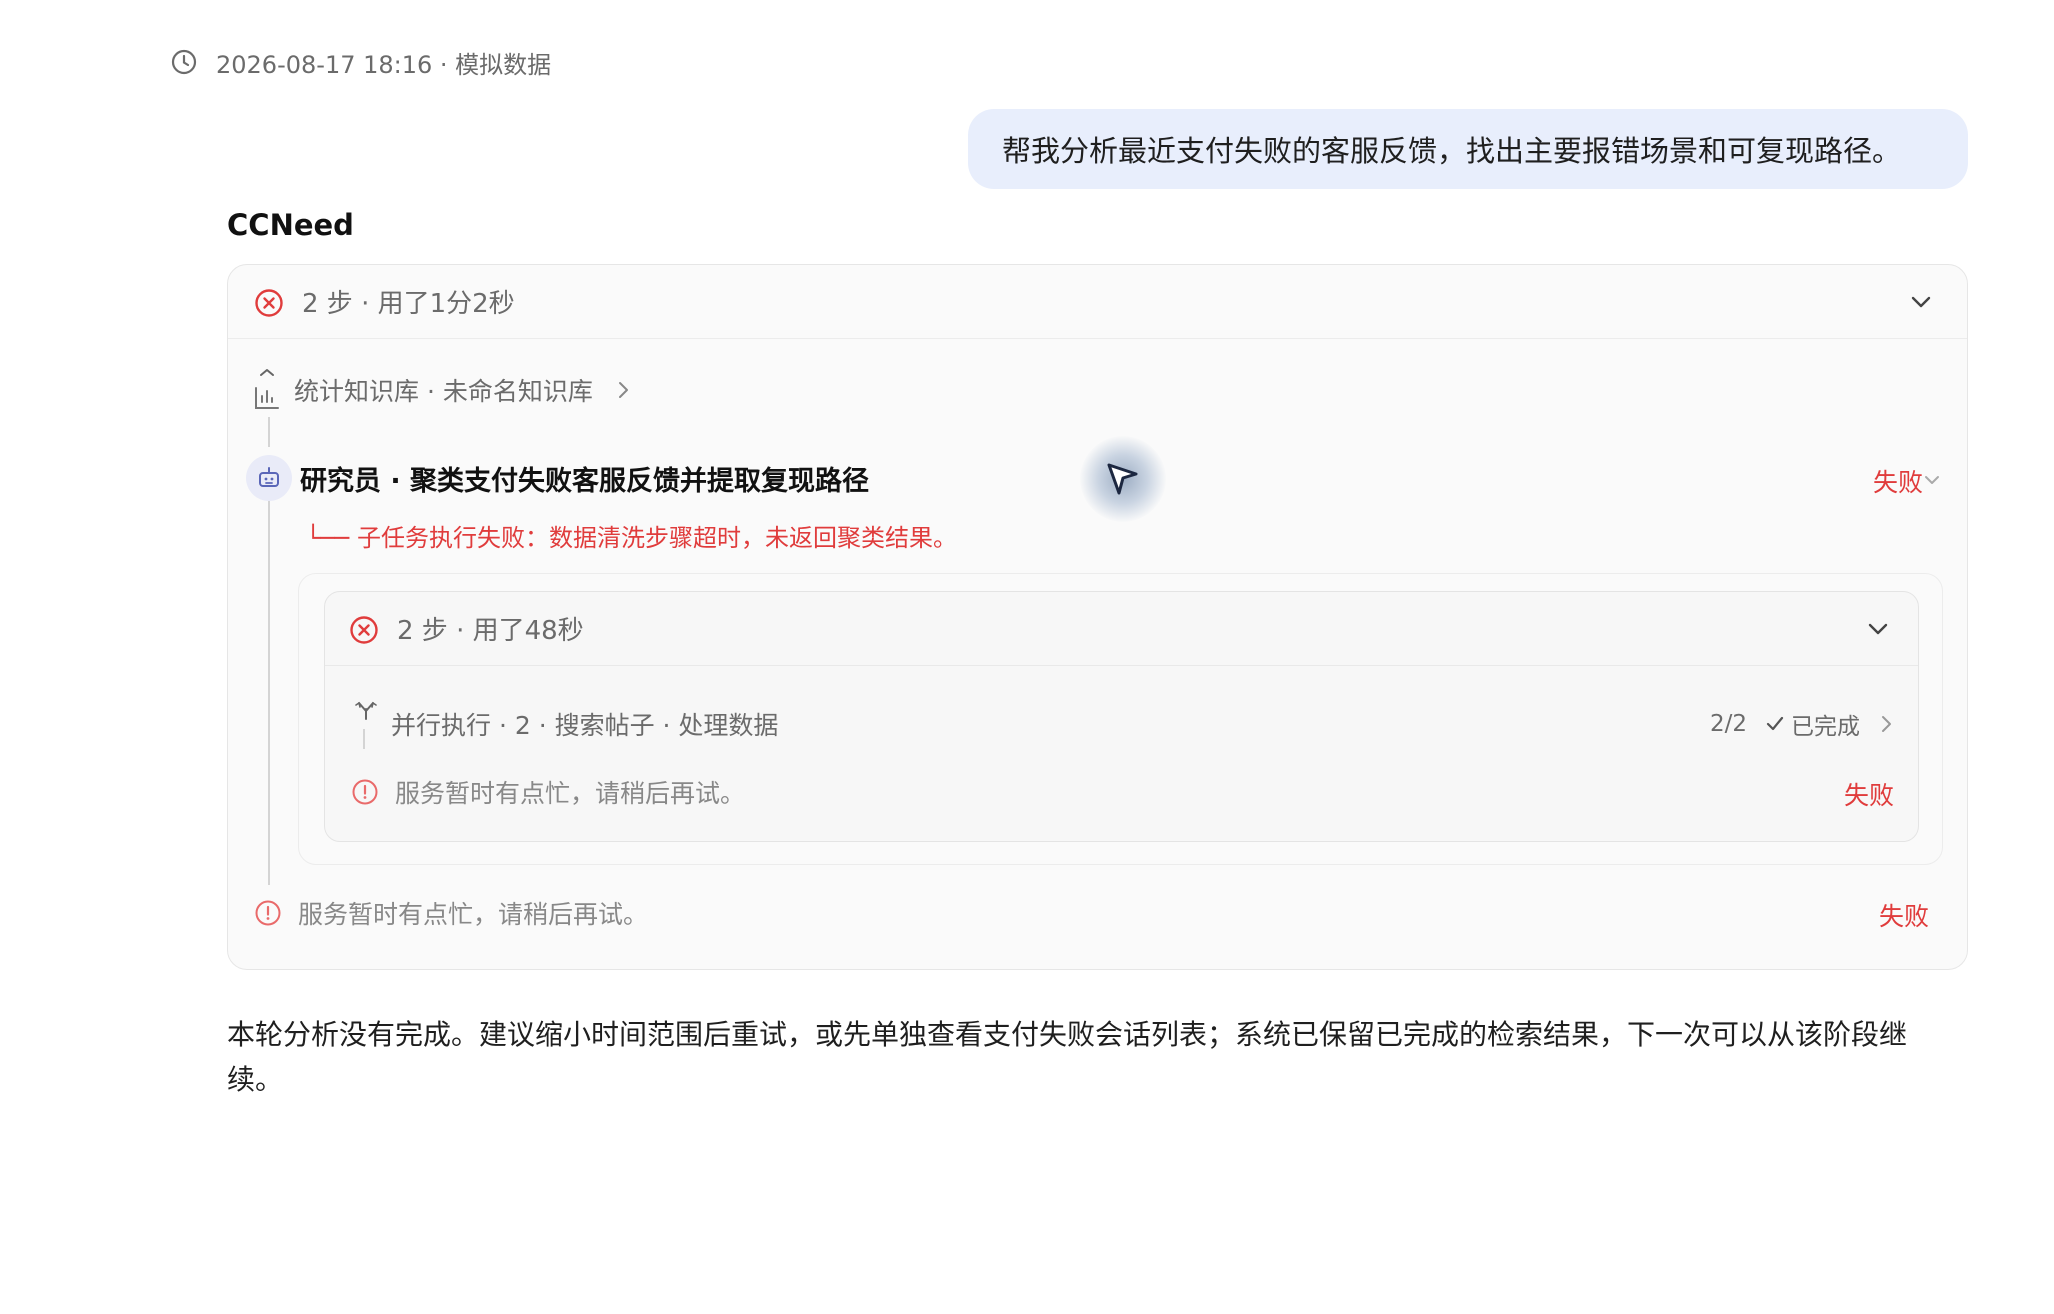  Describe the element at coordinates (1897, 482) in the screenshot. I see `step-researcher-status: 失败` at that location.